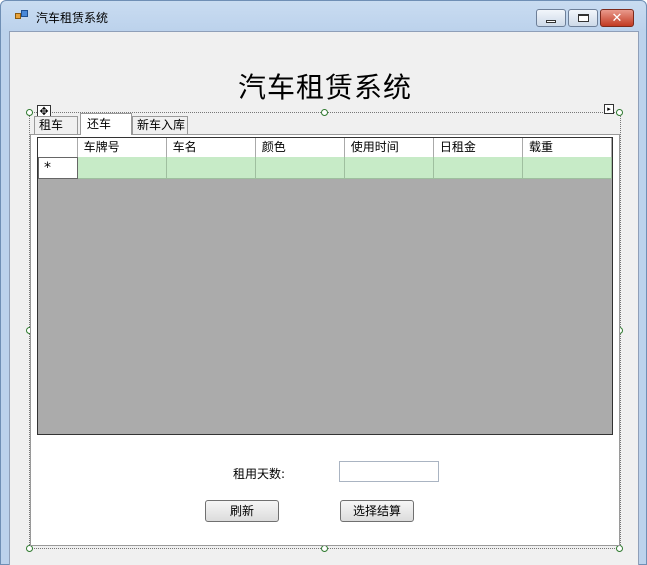  What do you see at coordinates (300, 147) in the screenshot?
I see `column-header-color: 颜色` at bounding box center [300, 147].